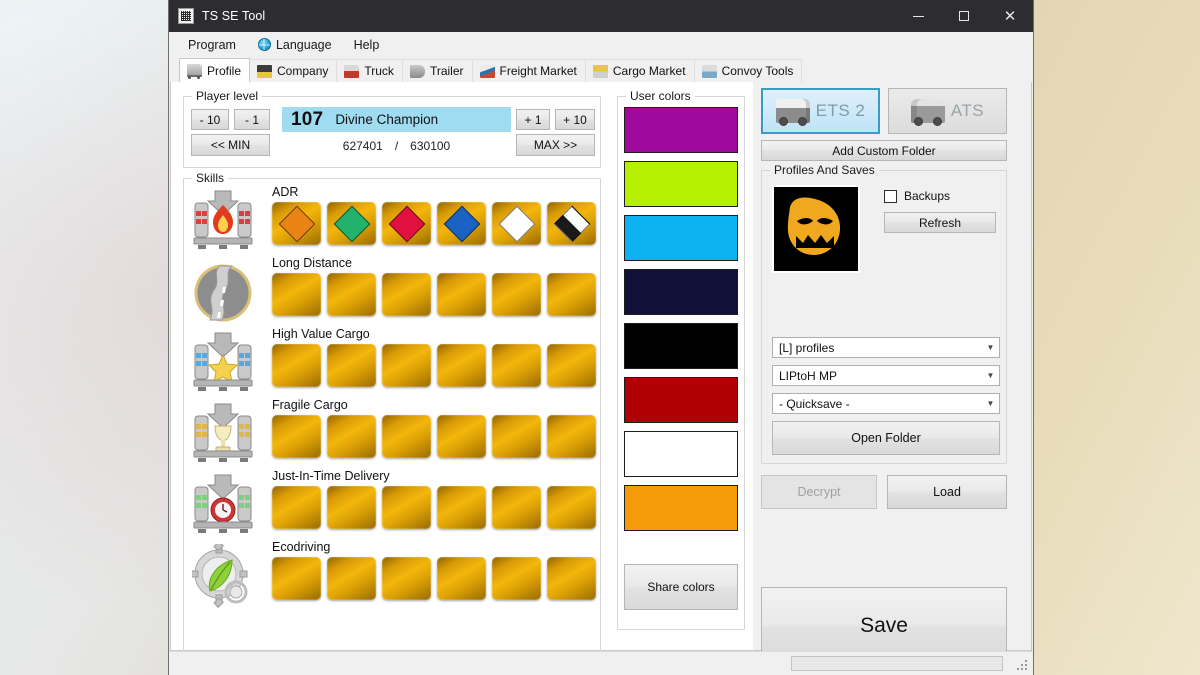 The image size is (1200, 675). I want to click on status-bar, so click(601, 663).